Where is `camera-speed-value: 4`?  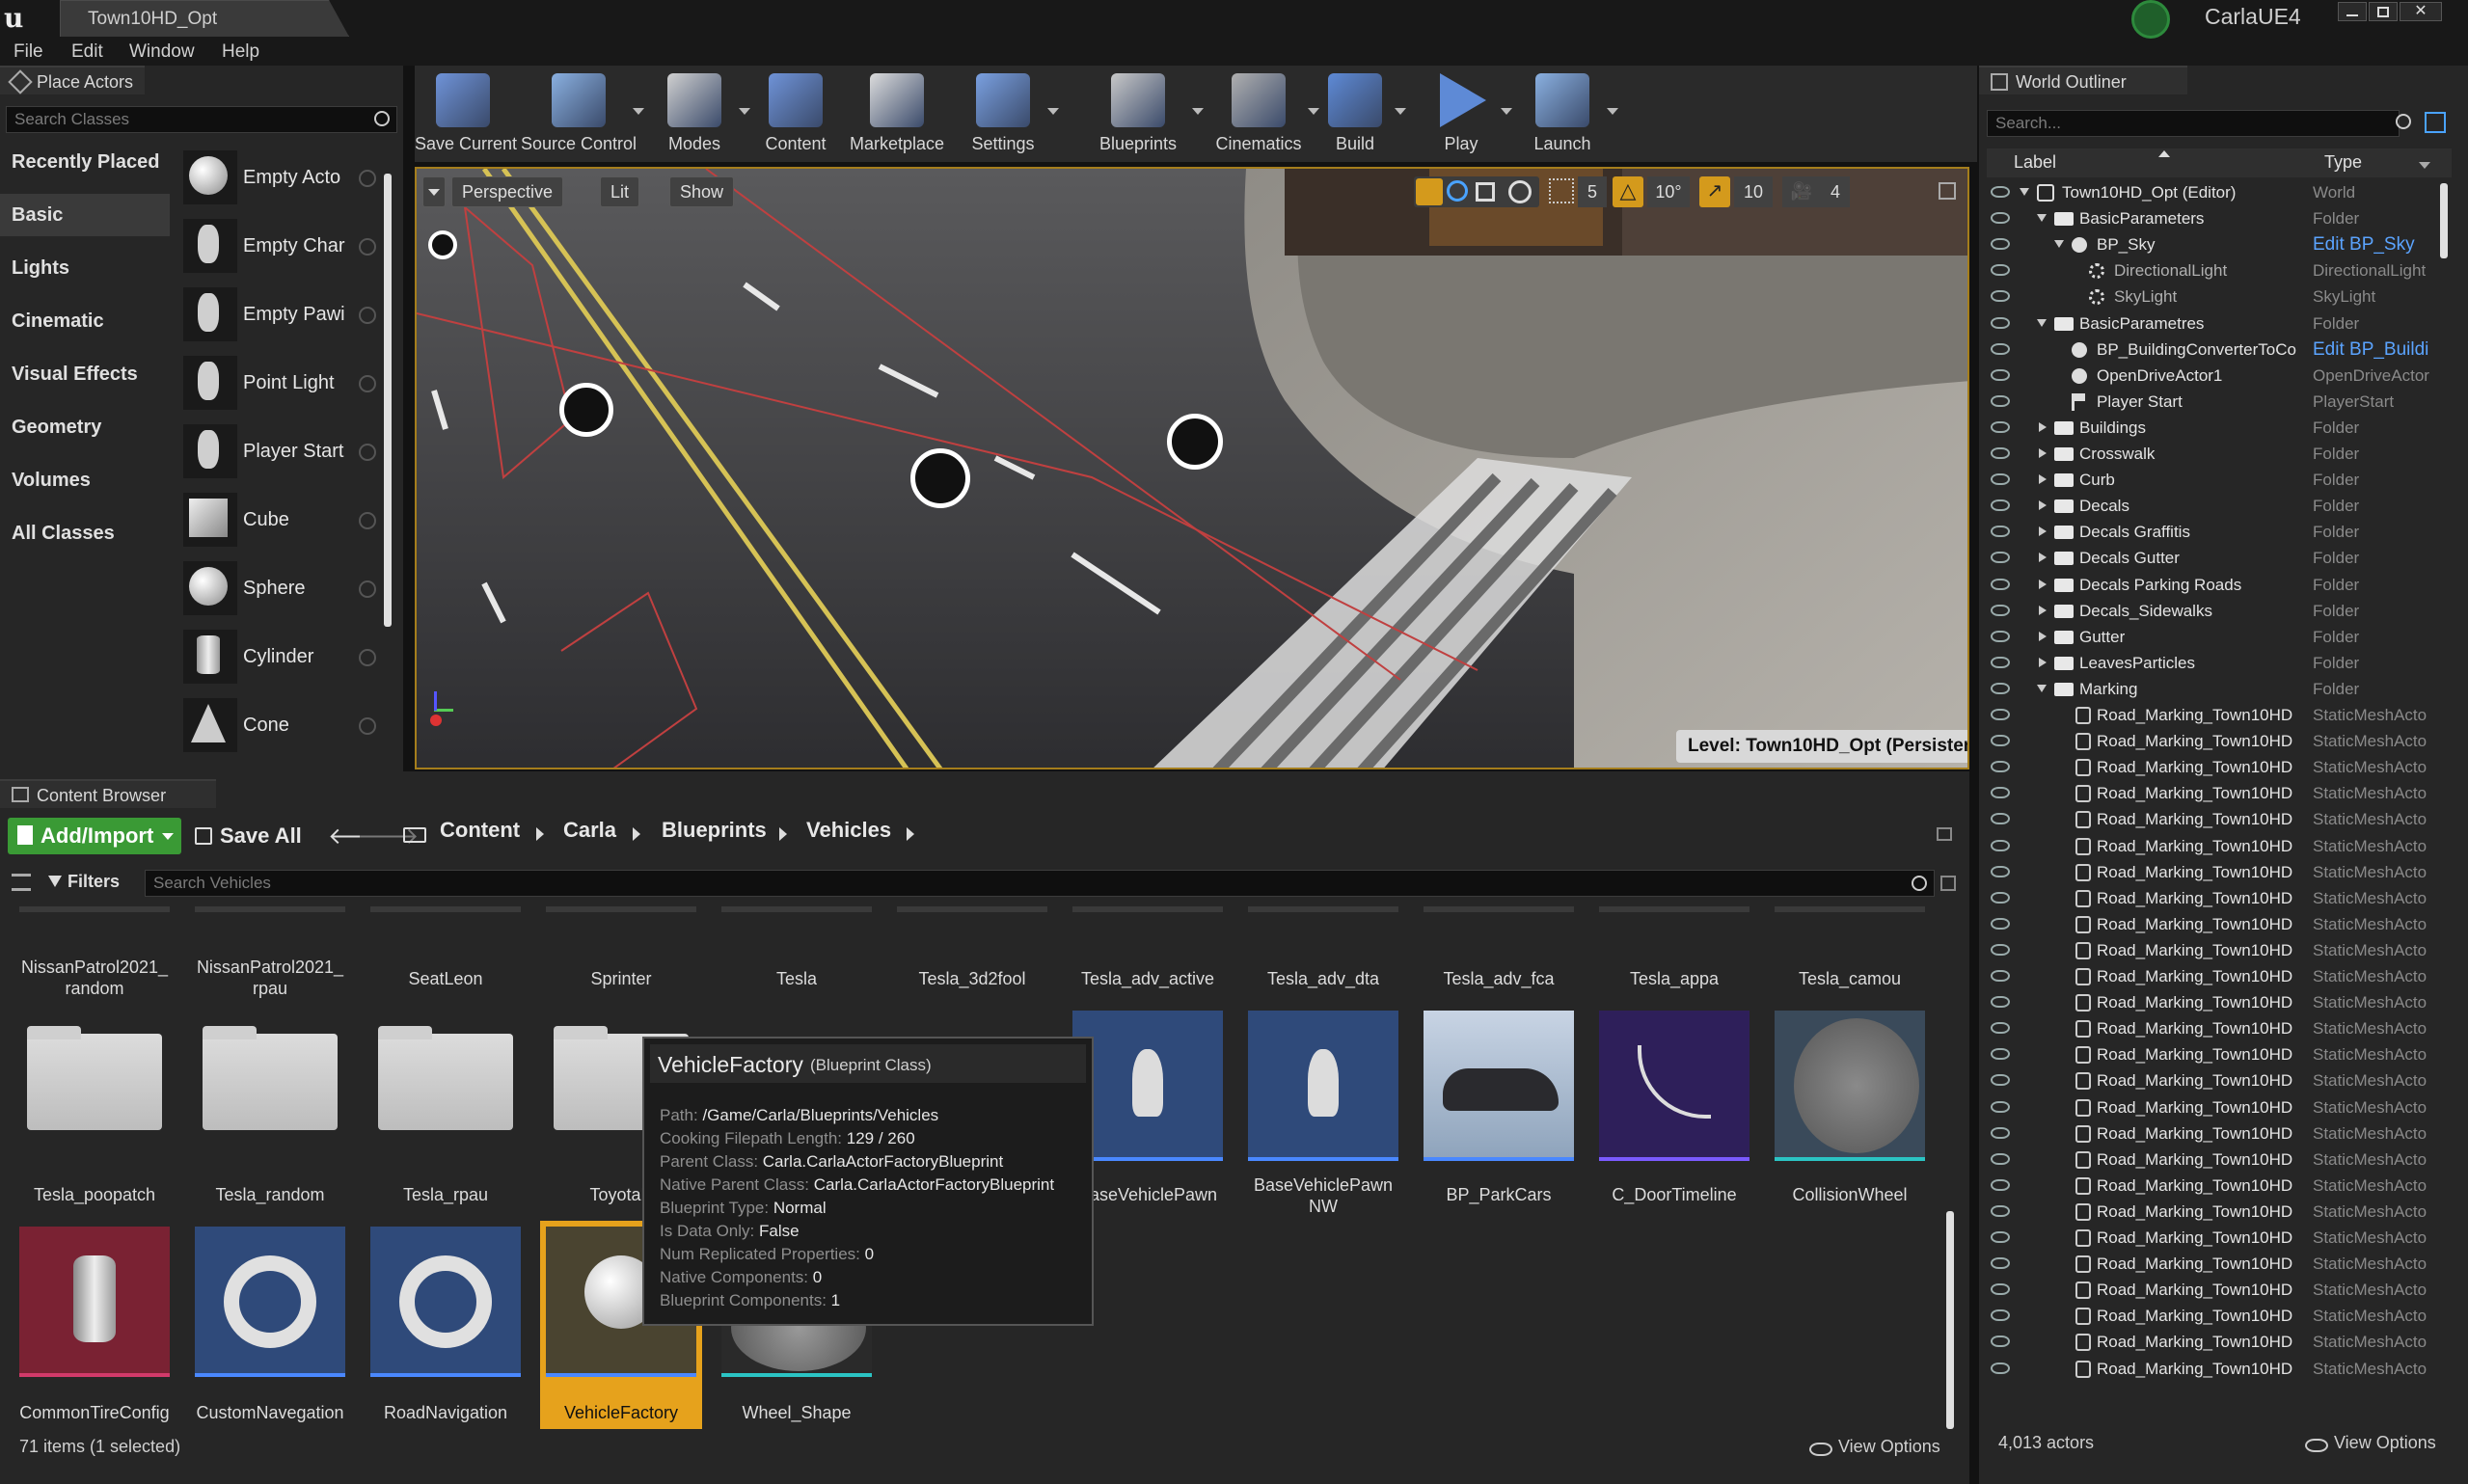 camera-speed-value: 4 is located at coordinates (1835, 191).